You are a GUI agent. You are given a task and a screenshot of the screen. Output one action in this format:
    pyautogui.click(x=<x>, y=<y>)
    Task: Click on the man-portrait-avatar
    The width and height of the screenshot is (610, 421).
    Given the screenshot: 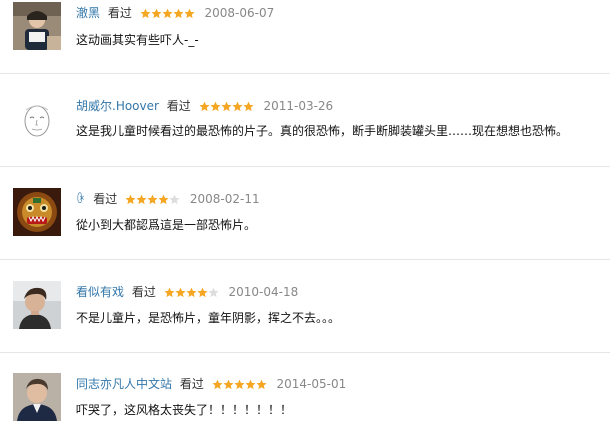 What is the action you would take?
    pyautogui.click(x=37, y=397)
    